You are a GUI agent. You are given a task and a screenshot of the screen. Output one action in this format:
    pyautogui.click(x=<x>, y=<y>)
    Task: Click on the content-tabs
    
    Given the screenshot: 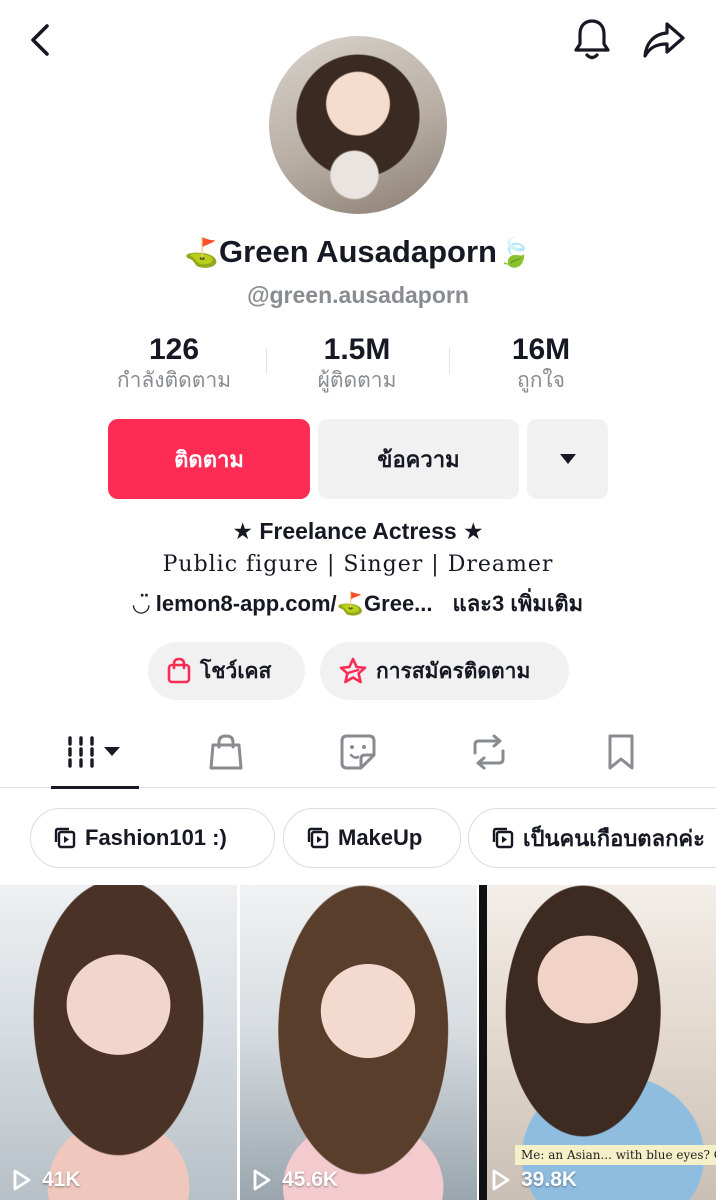 What is the action you would take?
    pyautogui.click(x=358, y=752)
    